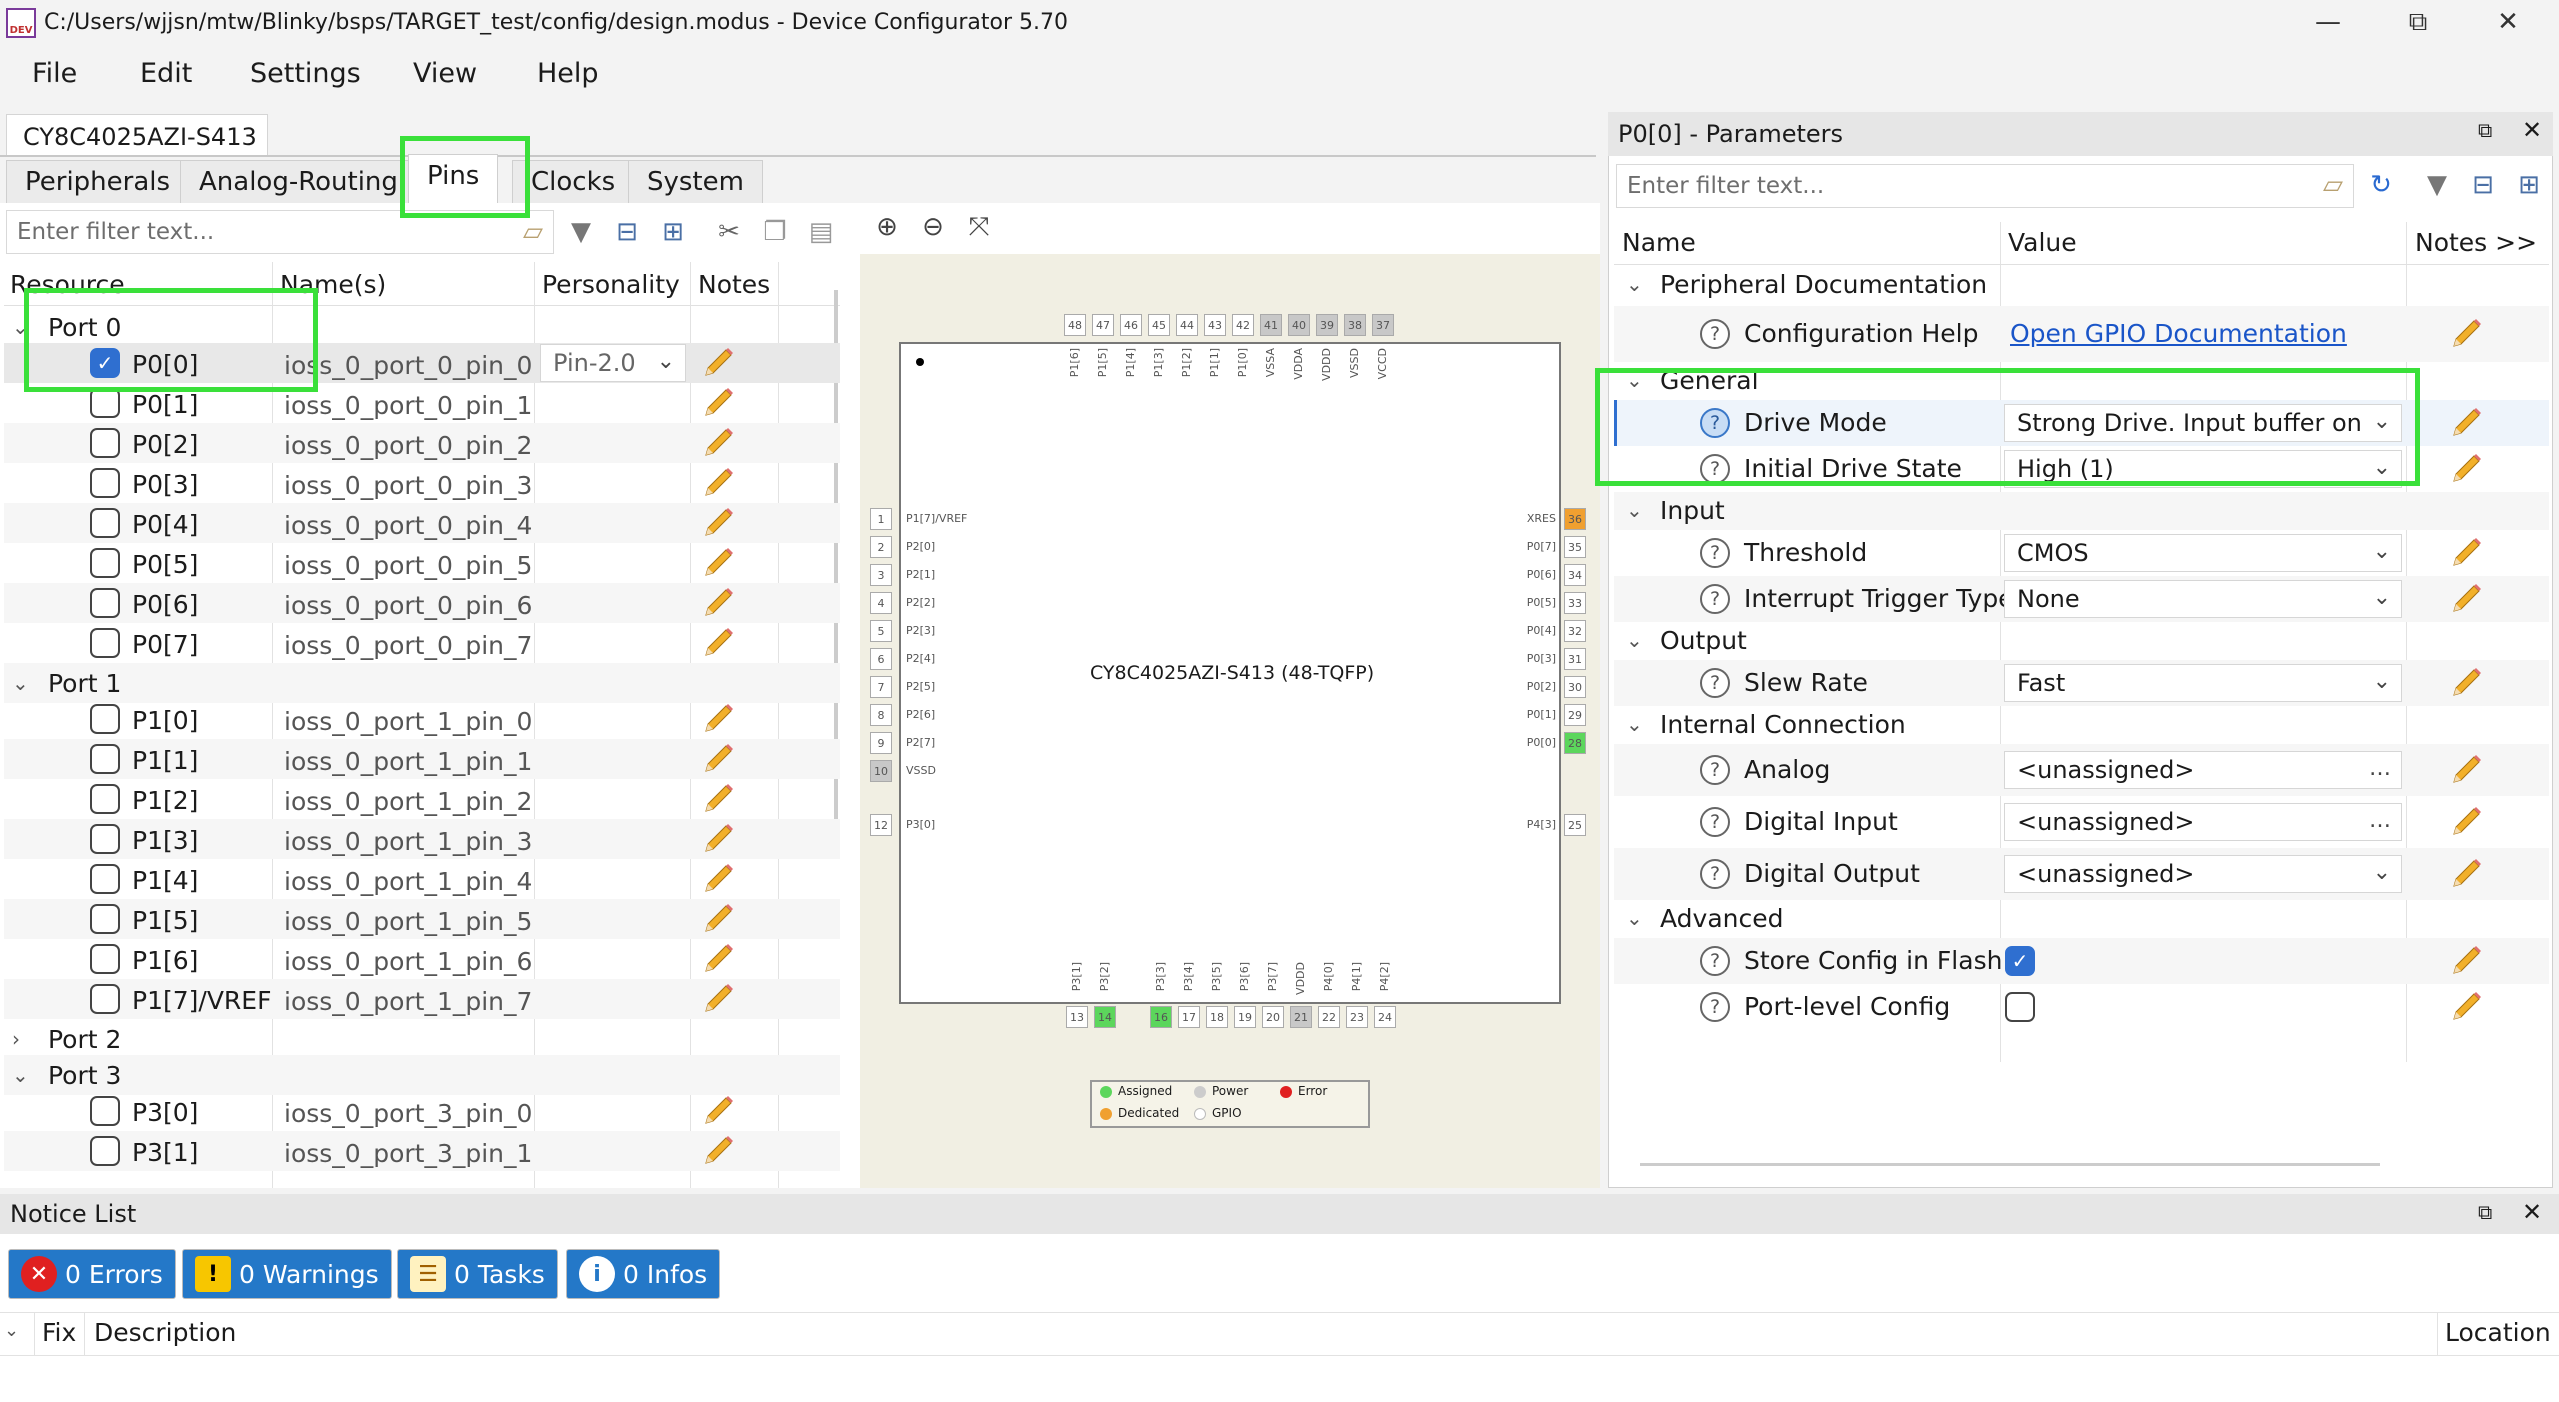  I want to click on collapse-all-icon: ⊟, so click(627, 232).